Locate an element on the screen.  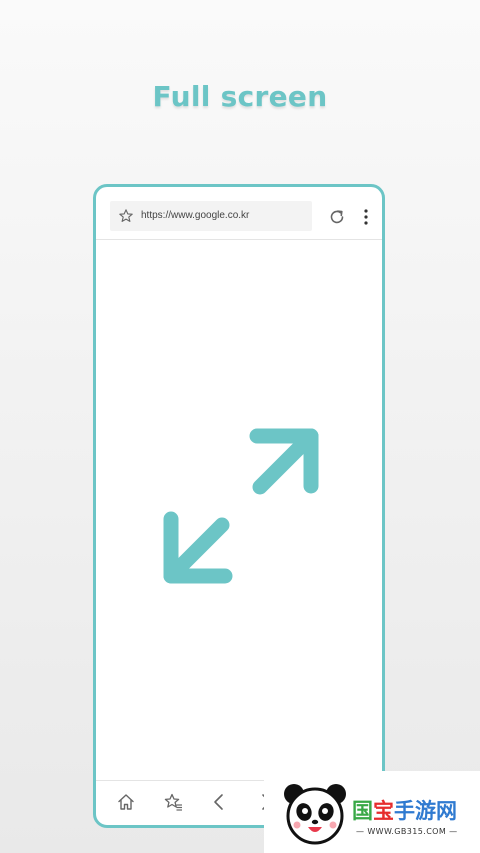
fullscreen-expand-icon is located at coordinates (241, 506).